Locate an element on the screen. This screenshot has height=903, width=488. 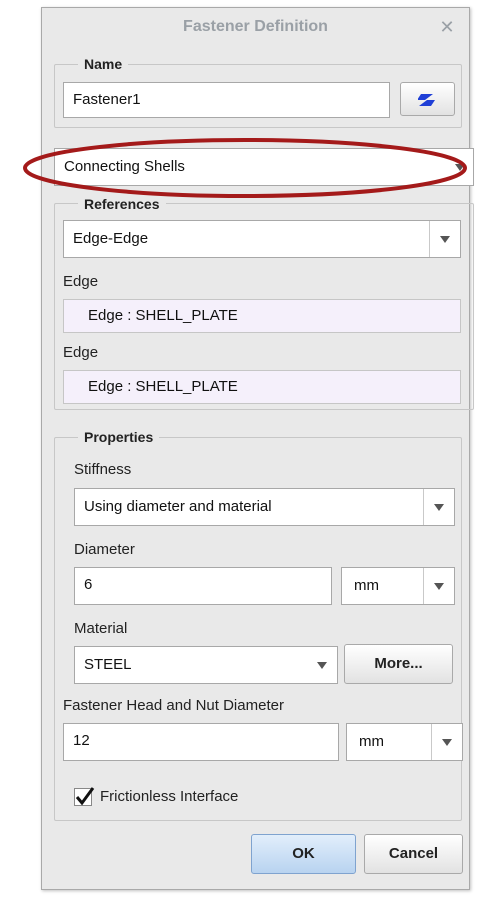
material-dropdown-arrow is located at coordinates (322, 665).